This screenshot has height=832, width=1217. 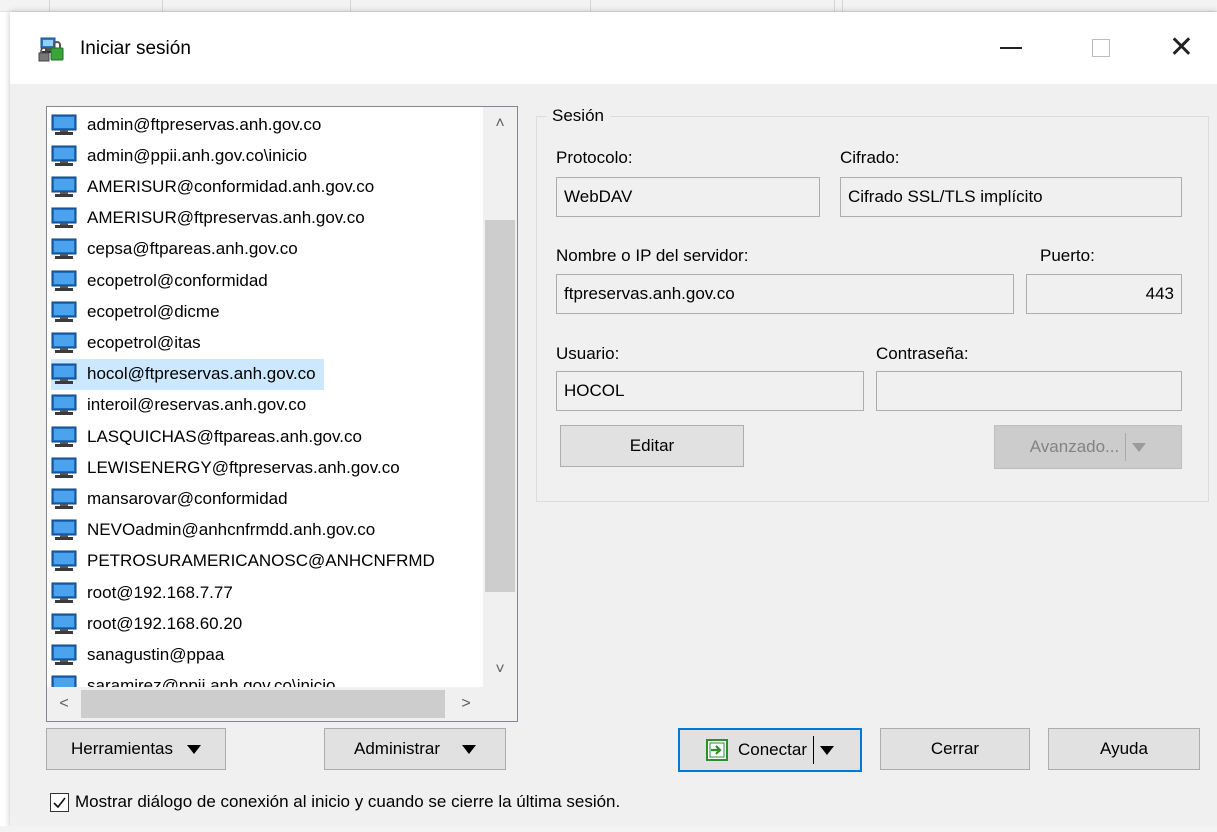 What do you see at coordinates (197, 405) in the screenshot?
I see `session-list-item-label: interoil@reservas.anh.gov.co` at bounding box center [197, 405].